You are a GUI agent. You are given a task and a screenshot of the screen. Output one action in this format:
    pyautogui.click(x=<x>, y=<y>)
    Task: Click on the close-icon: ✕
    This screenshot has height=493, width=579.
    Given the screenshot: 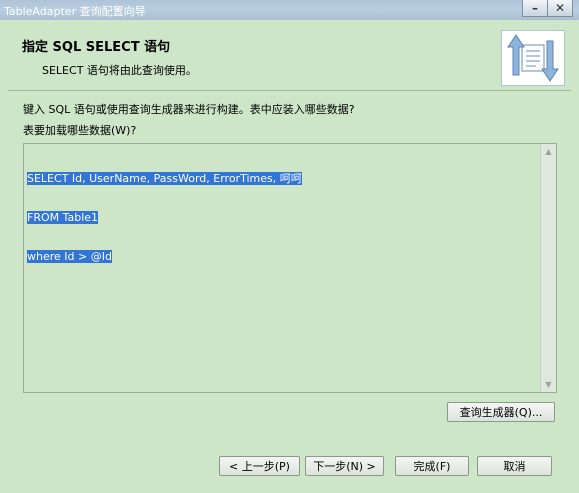 What is the action you would take?
    pyautogui.click(x=560, y=8)
    